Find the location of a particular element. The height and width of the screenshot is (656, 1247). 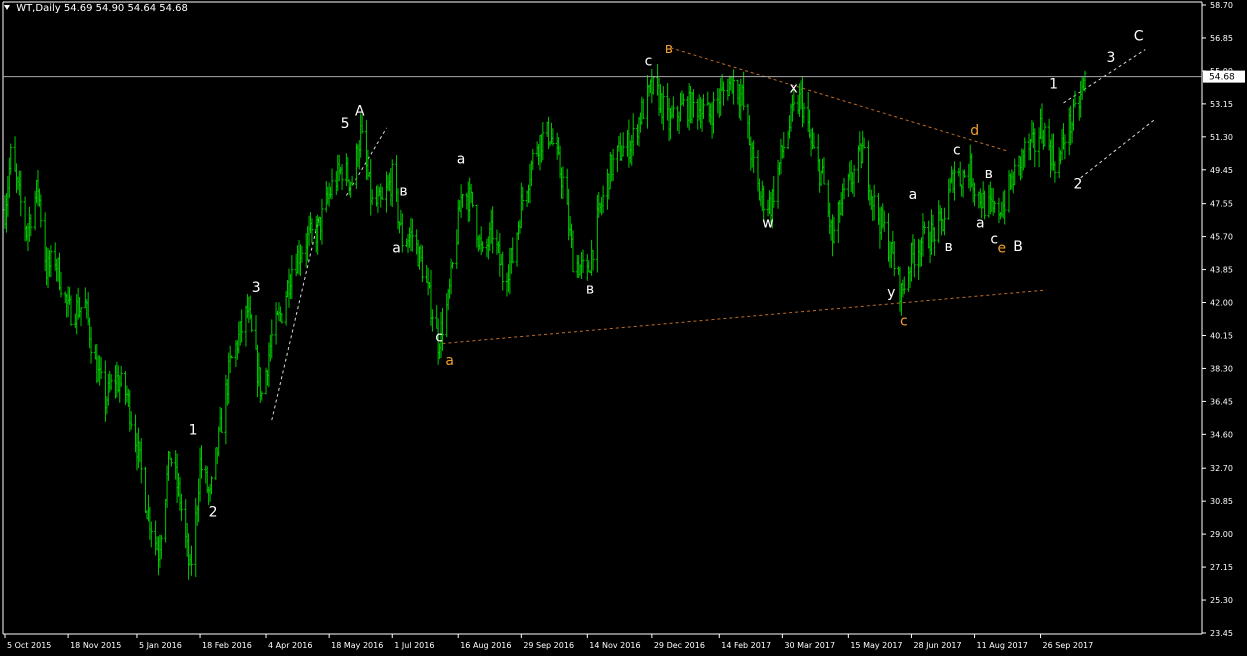

y-tick-label: 56.85 is located at coordinates (1221, 38).